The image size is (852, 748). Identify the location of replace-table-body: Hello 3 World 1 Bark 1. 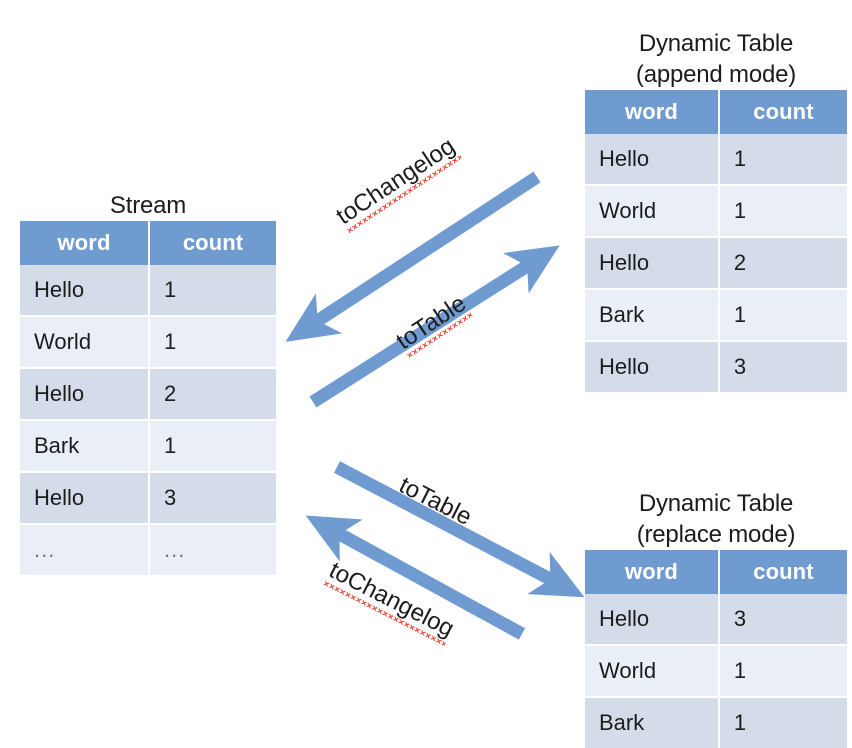
(716, 671).